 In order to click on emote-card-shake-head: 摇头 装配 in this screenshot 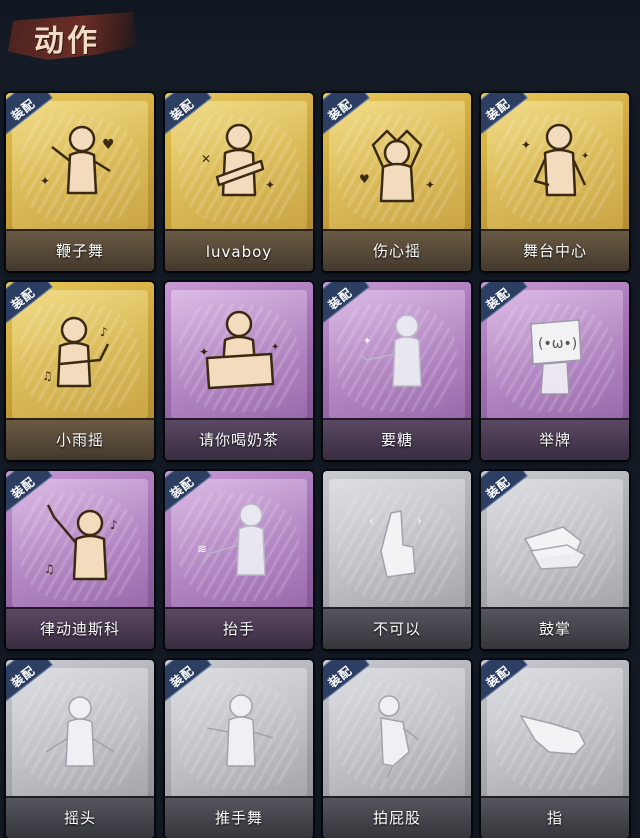, I will do `click(80, 749)`.